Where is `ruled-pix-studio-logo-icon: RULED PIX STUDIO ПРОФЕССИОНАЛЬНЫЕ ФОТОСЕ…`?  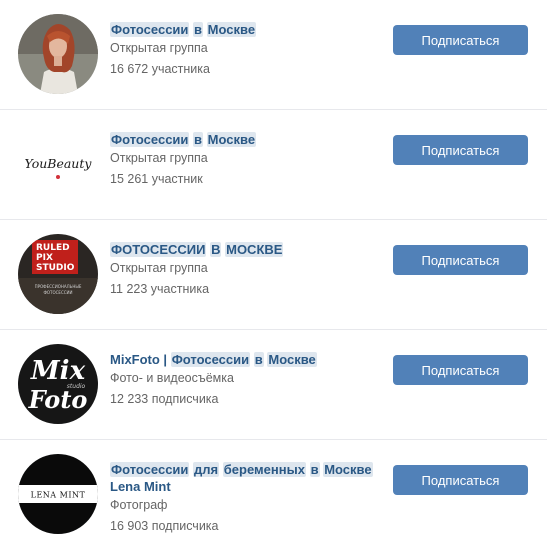
ruled-pix-studio-logo-icon: RULED PIX STUDIO ПРОФЕССИОНАЛЬНЫЕ ФОТОСЕ… is located at coordinates (58, 274).